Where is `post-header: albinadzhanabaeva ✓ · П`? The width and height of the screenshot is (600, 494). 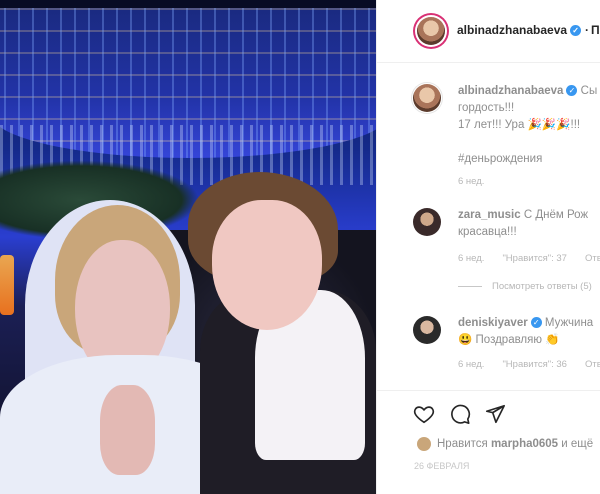
post-header: albinadzhanabaeva ✓ · П is located at coordinates (488, 31).